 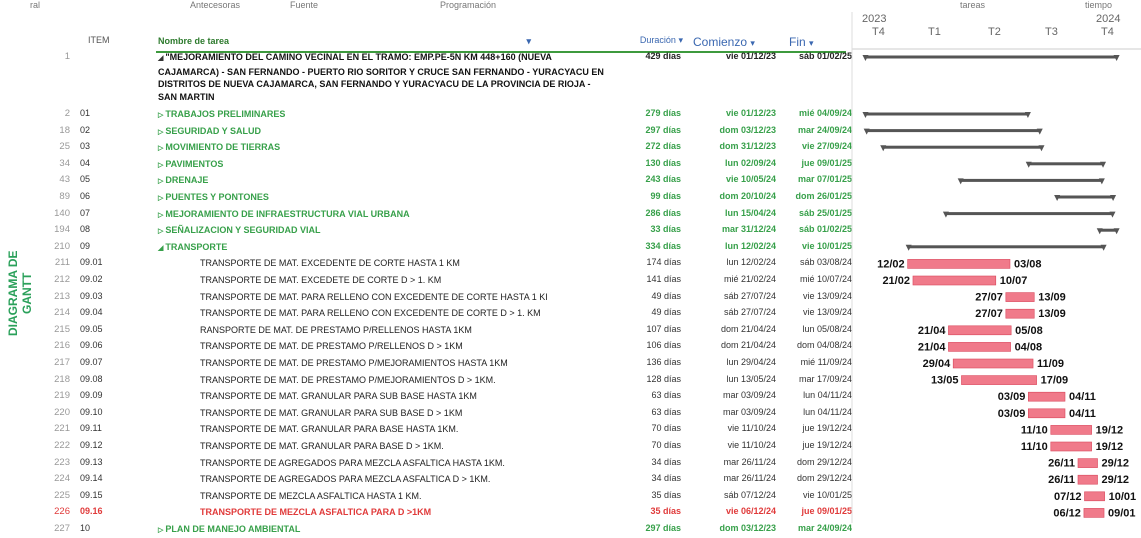 I want to click on bar-end-label: 17/09, so click(x=1055, y=381).